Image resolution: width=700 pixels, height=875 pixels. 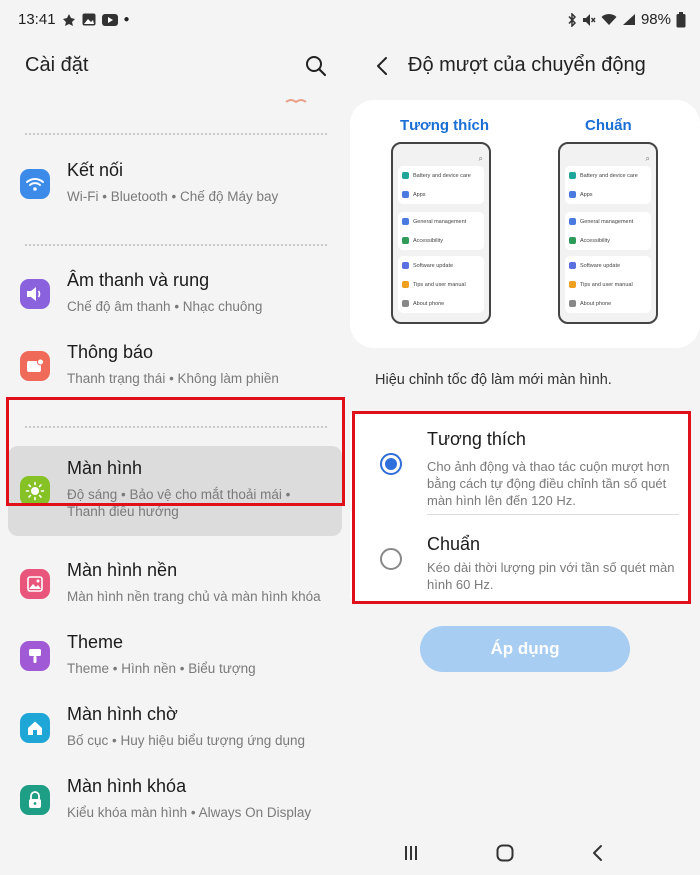 I want to click on home-button, so click(x=505, y=853).